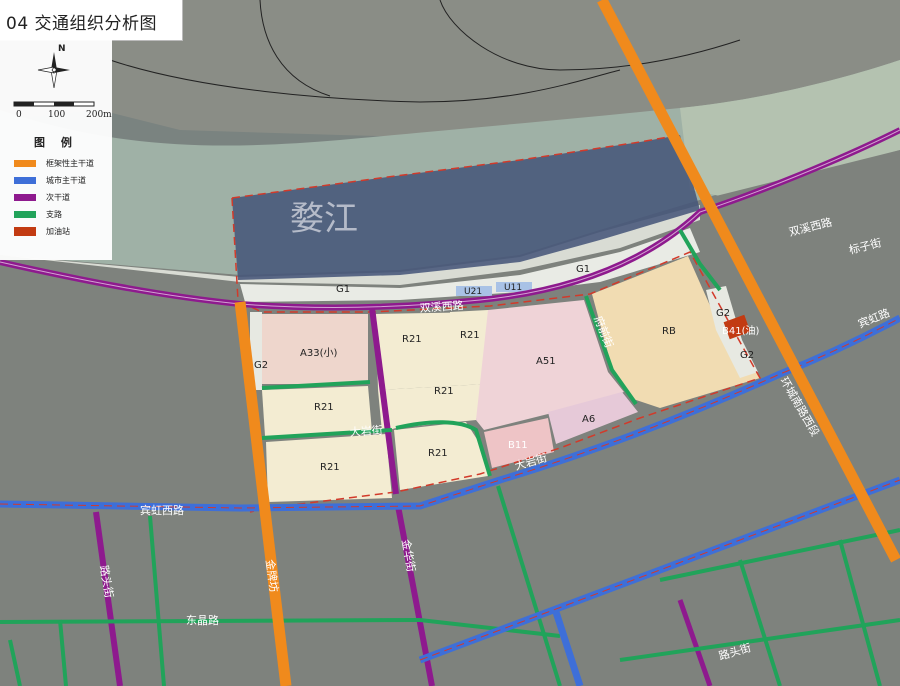  Describe the element at coordinates (57, 115) in the screenshot. I see `scale-label-100: 100` at that location.